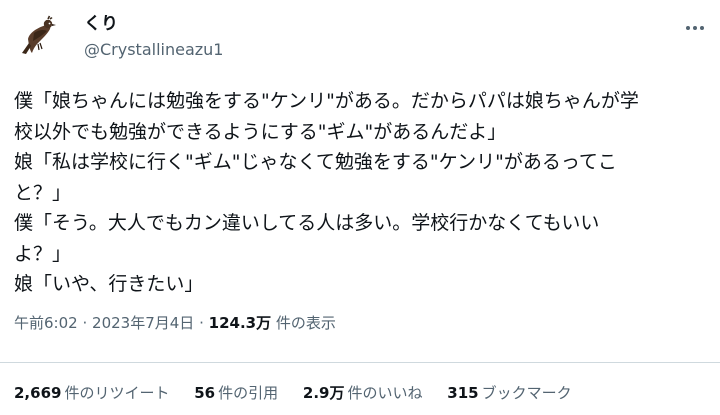 The height and width of the screenshot is (415, 720). I want to click on divider, so click(360, 362).